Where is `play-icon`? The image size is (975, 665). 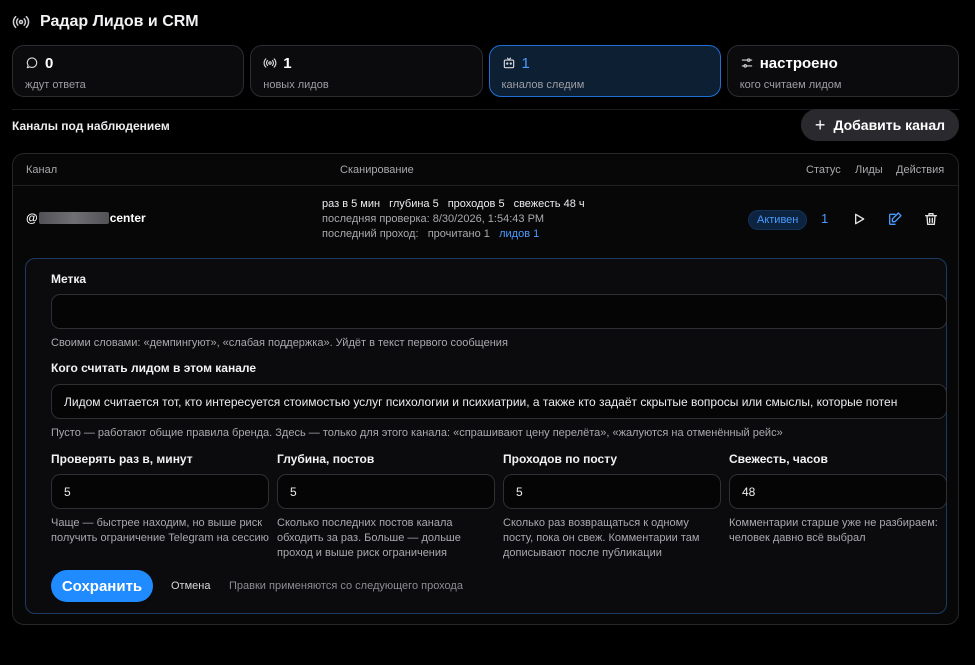 play-icon is located at coordinates (860, 219).